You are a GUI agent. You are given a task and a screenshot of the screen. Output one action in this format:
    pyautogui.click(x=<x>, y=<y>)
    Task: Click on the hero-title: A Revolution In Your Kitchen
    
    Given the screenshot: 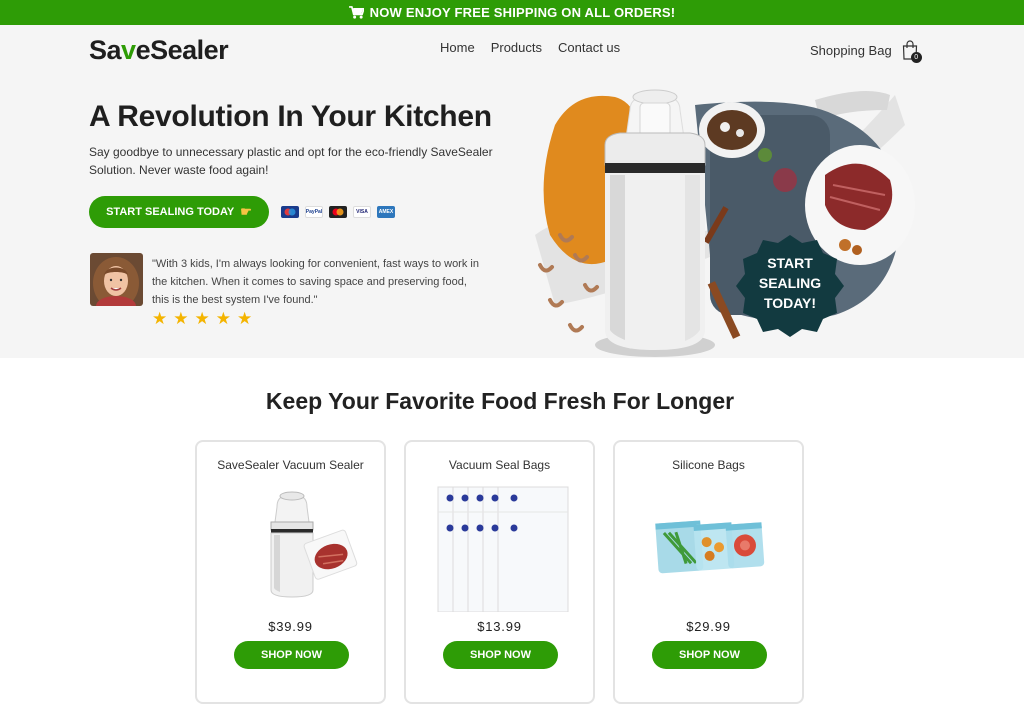 What is the action you would take?
    pyautogui.click(x=290, y=116)
    